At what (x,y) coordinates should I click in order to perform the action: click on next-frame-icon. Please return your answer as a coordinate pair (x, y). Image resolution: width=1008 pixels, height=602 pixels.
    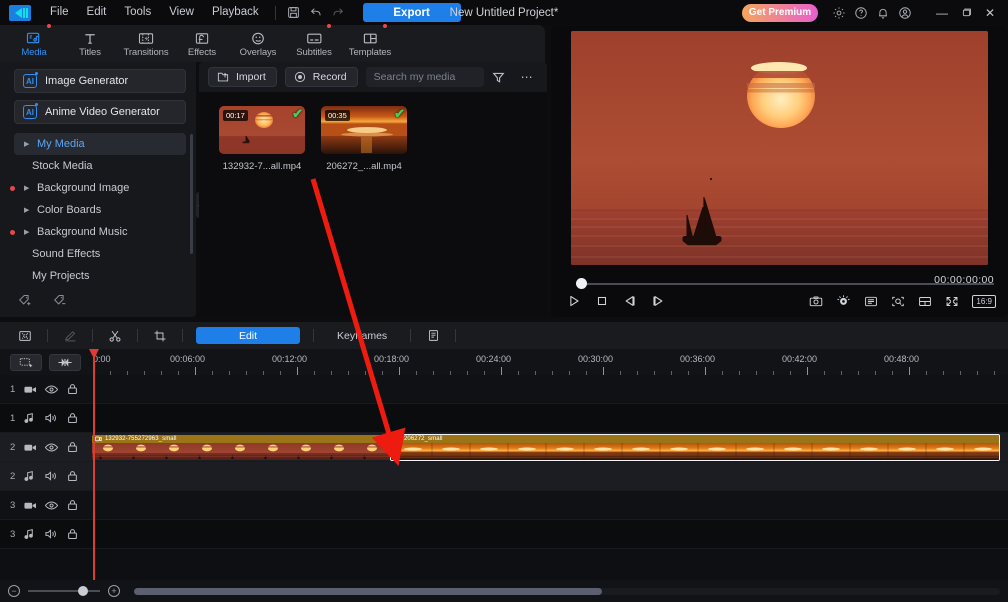
    Looking at the image, I should click on (658, 301).